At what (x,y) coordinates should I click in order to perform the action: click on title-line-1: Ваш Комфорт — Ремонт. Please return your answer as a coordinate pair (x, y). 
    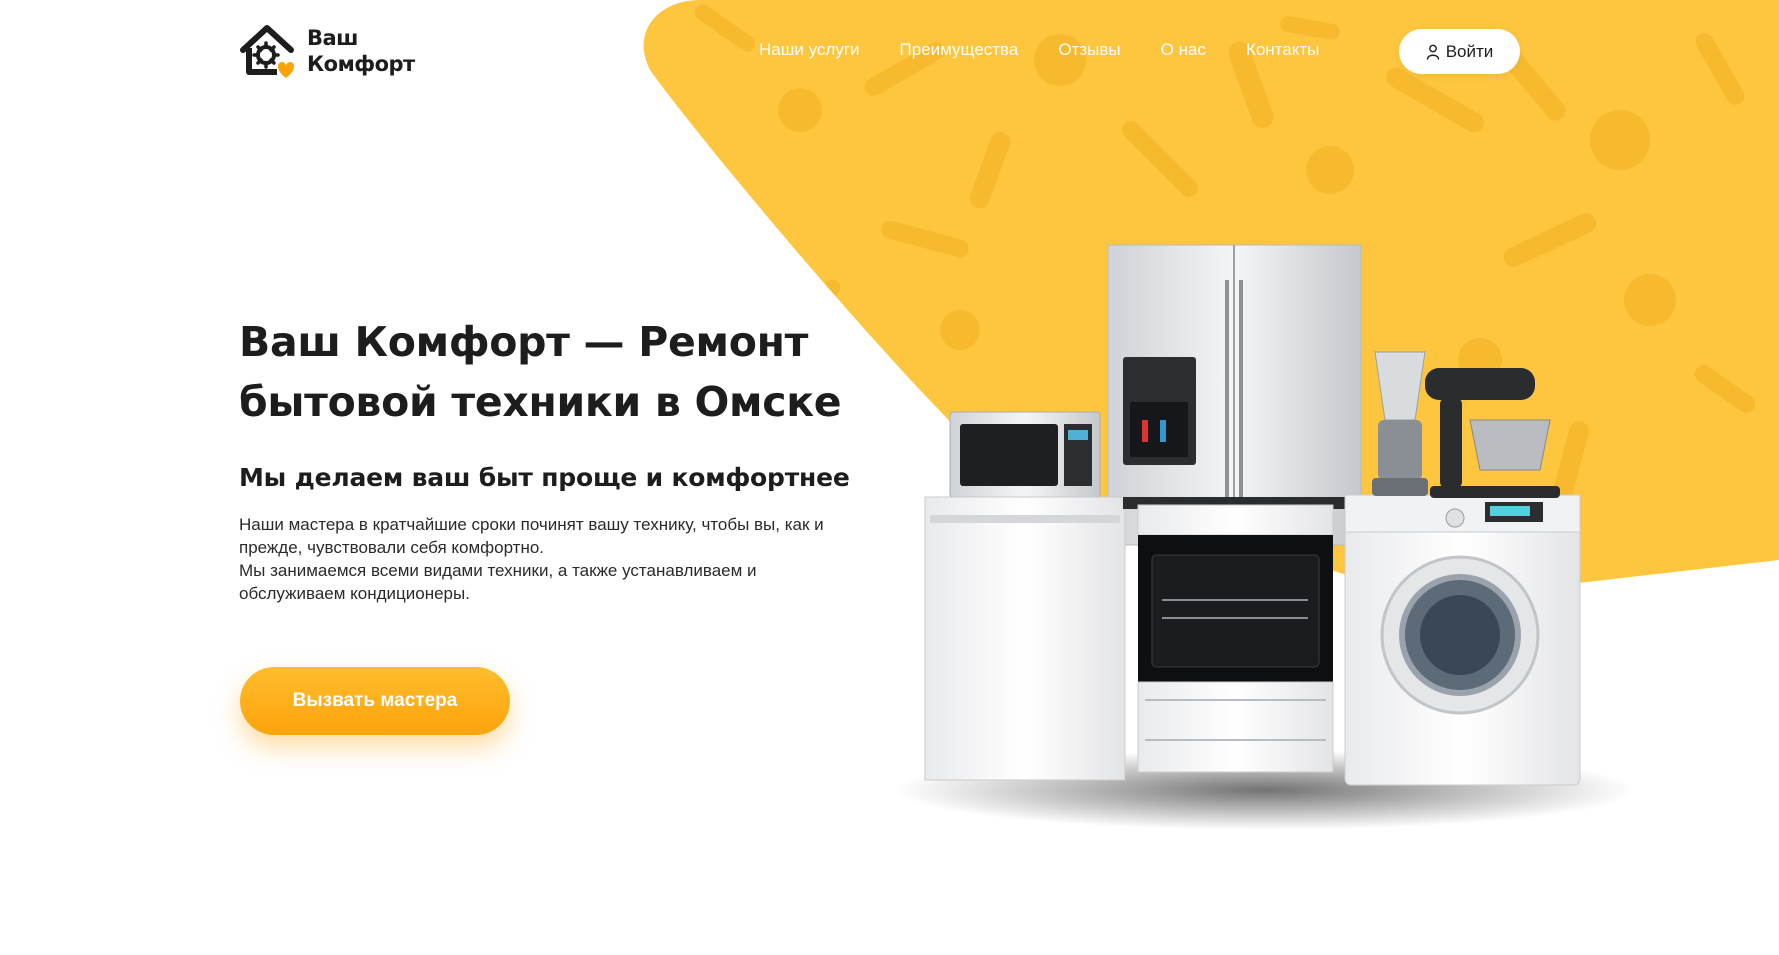
    Looking at the image, I should click on (524, 342).